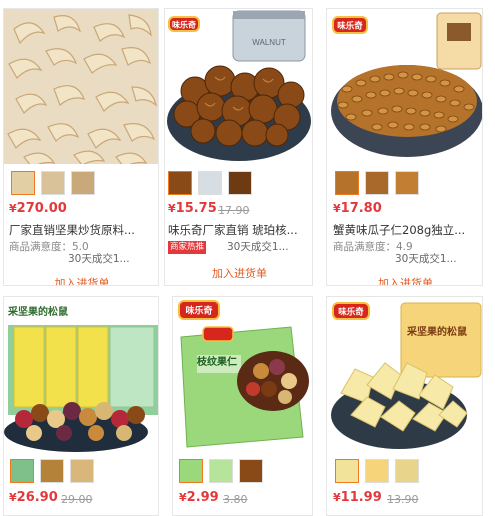 This screenshot has height=516, width=495. What do you see at coordinates (242, 374) in the screenshot?
I see `product-image: 味乐奇 枝纹果仁` at bounding box center [242, 374].